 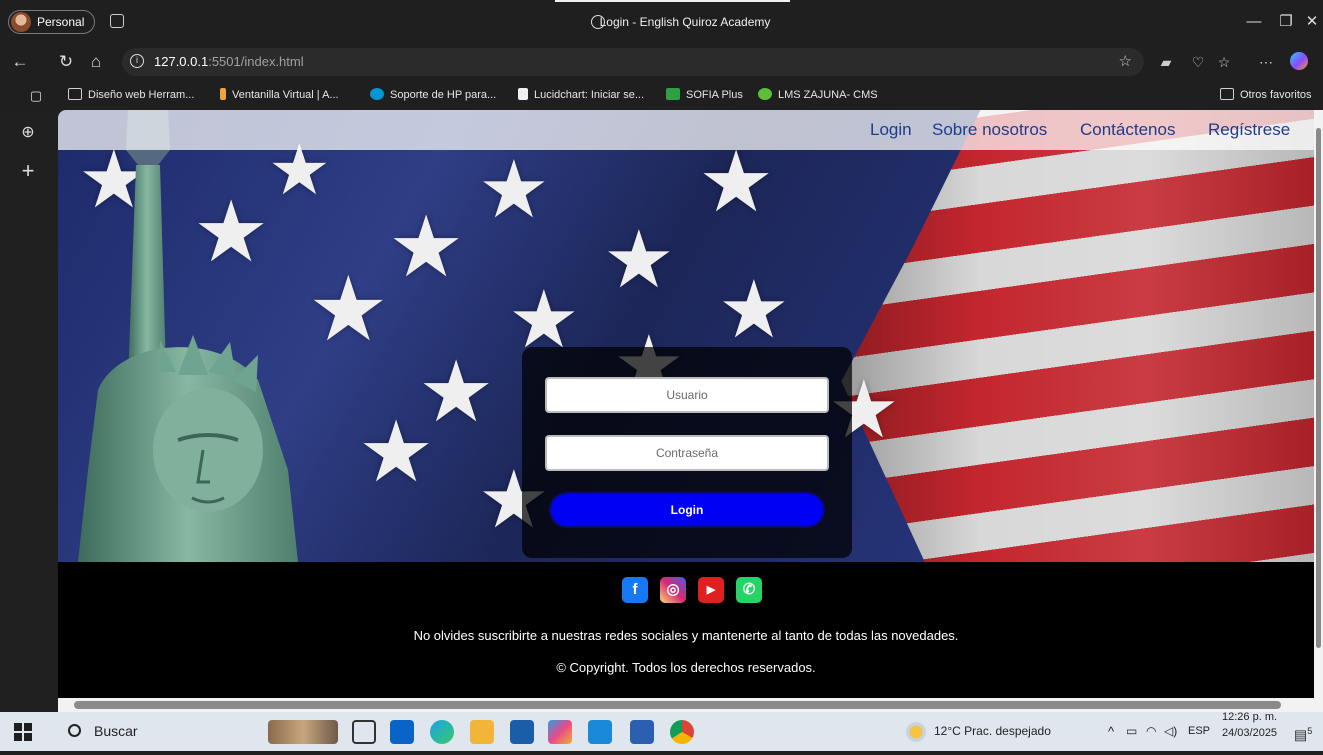 I want to click on lucidchart-icon, so click(x=523, y=94).